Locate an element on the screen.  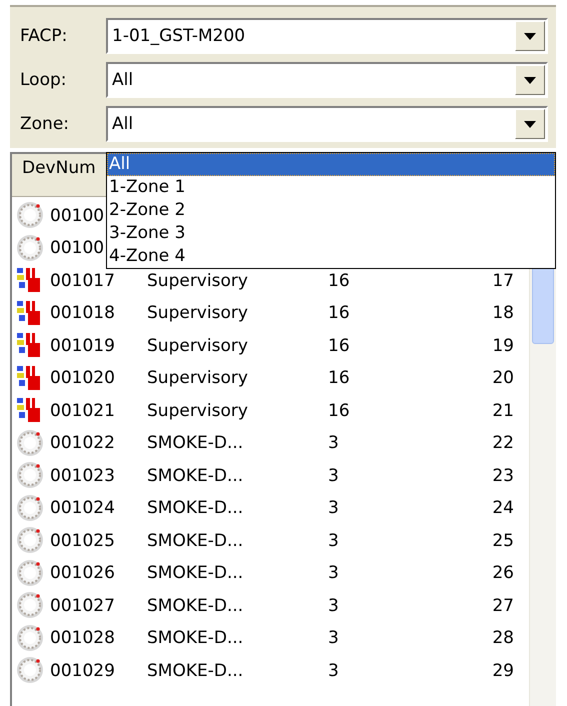
filter-dropdown: 1-01_GST-M200 is located at coordinates (327, 36).